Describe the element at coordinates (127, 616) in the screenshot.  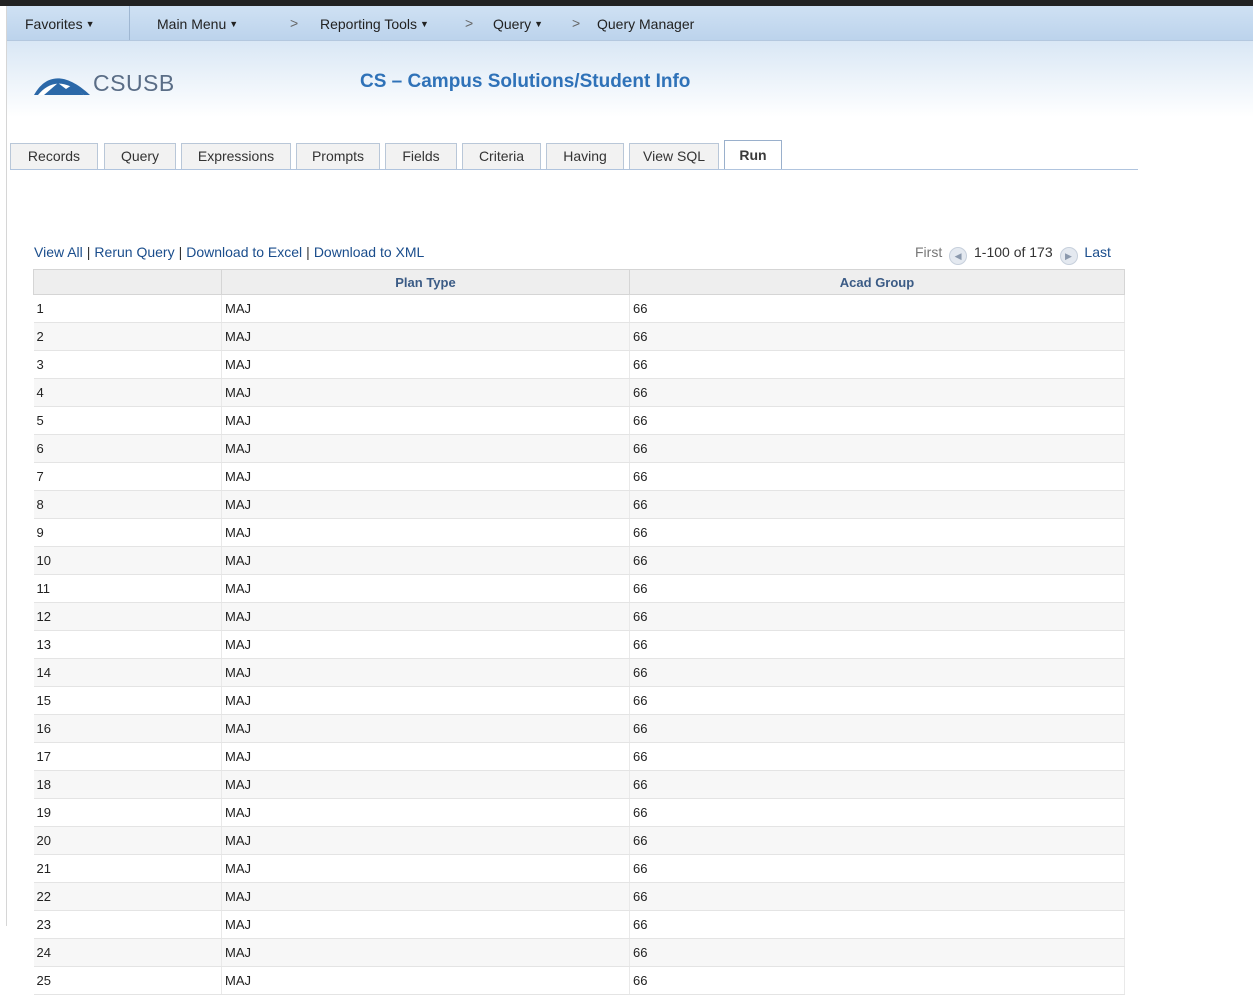
I see `row-number-cell: 12` at that location.